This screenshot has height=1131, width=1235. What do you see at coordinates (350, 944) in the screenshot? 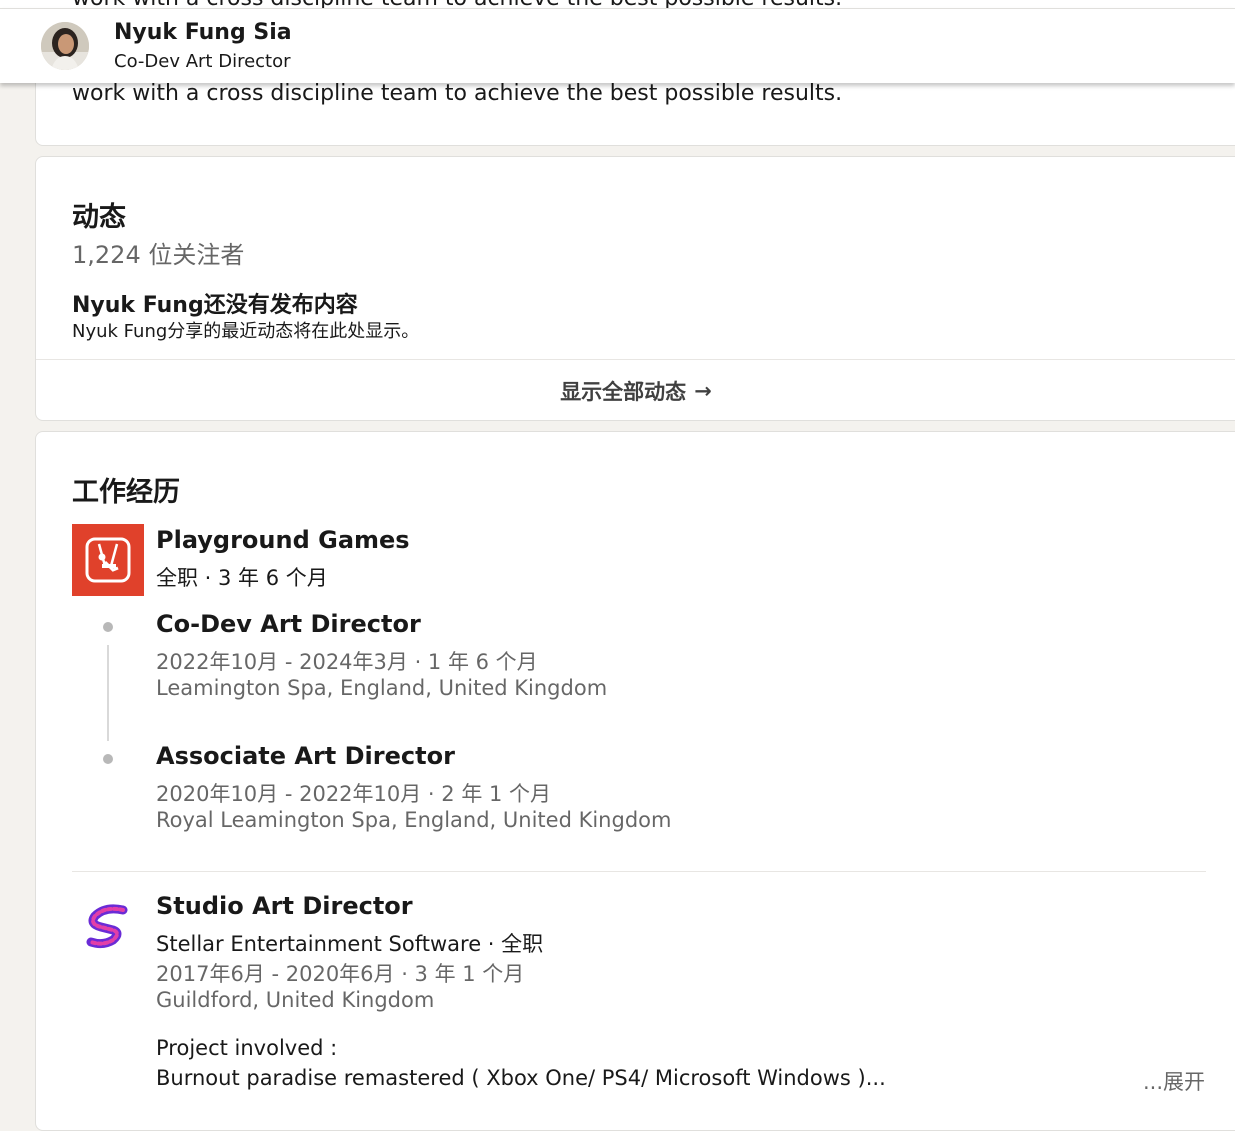
I see `company-line: Stellar Entertainment Software · 全职` at bounding box center [350, 944].